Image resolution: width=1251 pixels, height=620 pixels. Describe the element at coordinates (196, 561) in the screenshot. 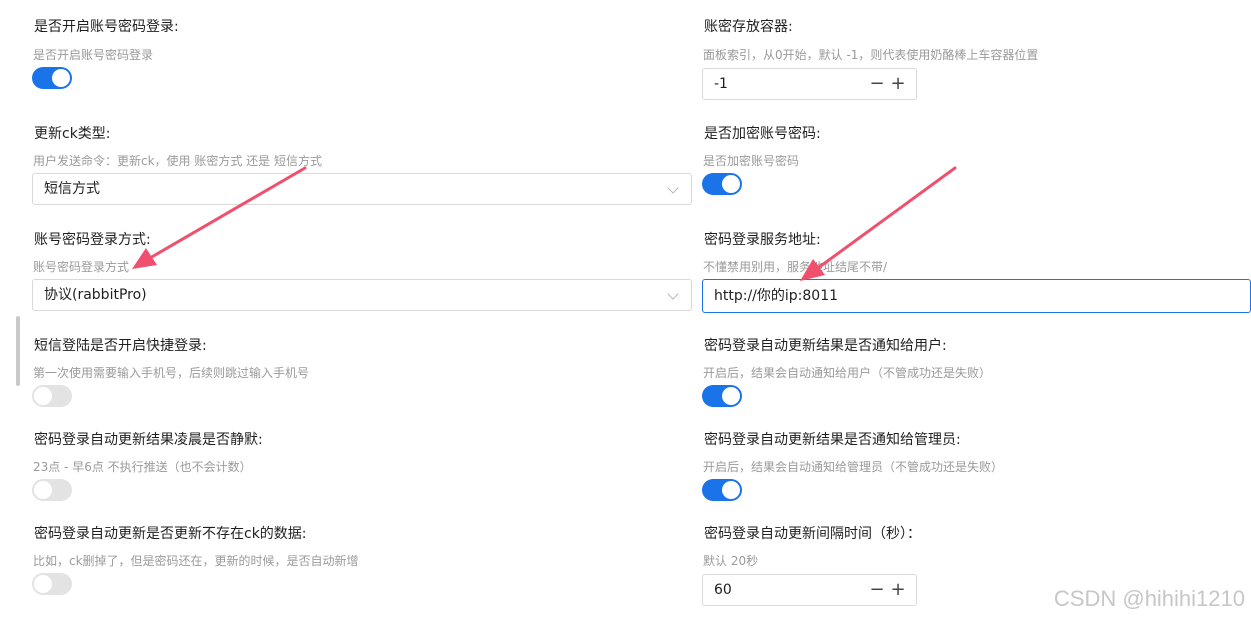

I see `update-missing-ck-help: 比如，ck删掉了，但是密码还在，更新的时候，是否自动新增` at that location.